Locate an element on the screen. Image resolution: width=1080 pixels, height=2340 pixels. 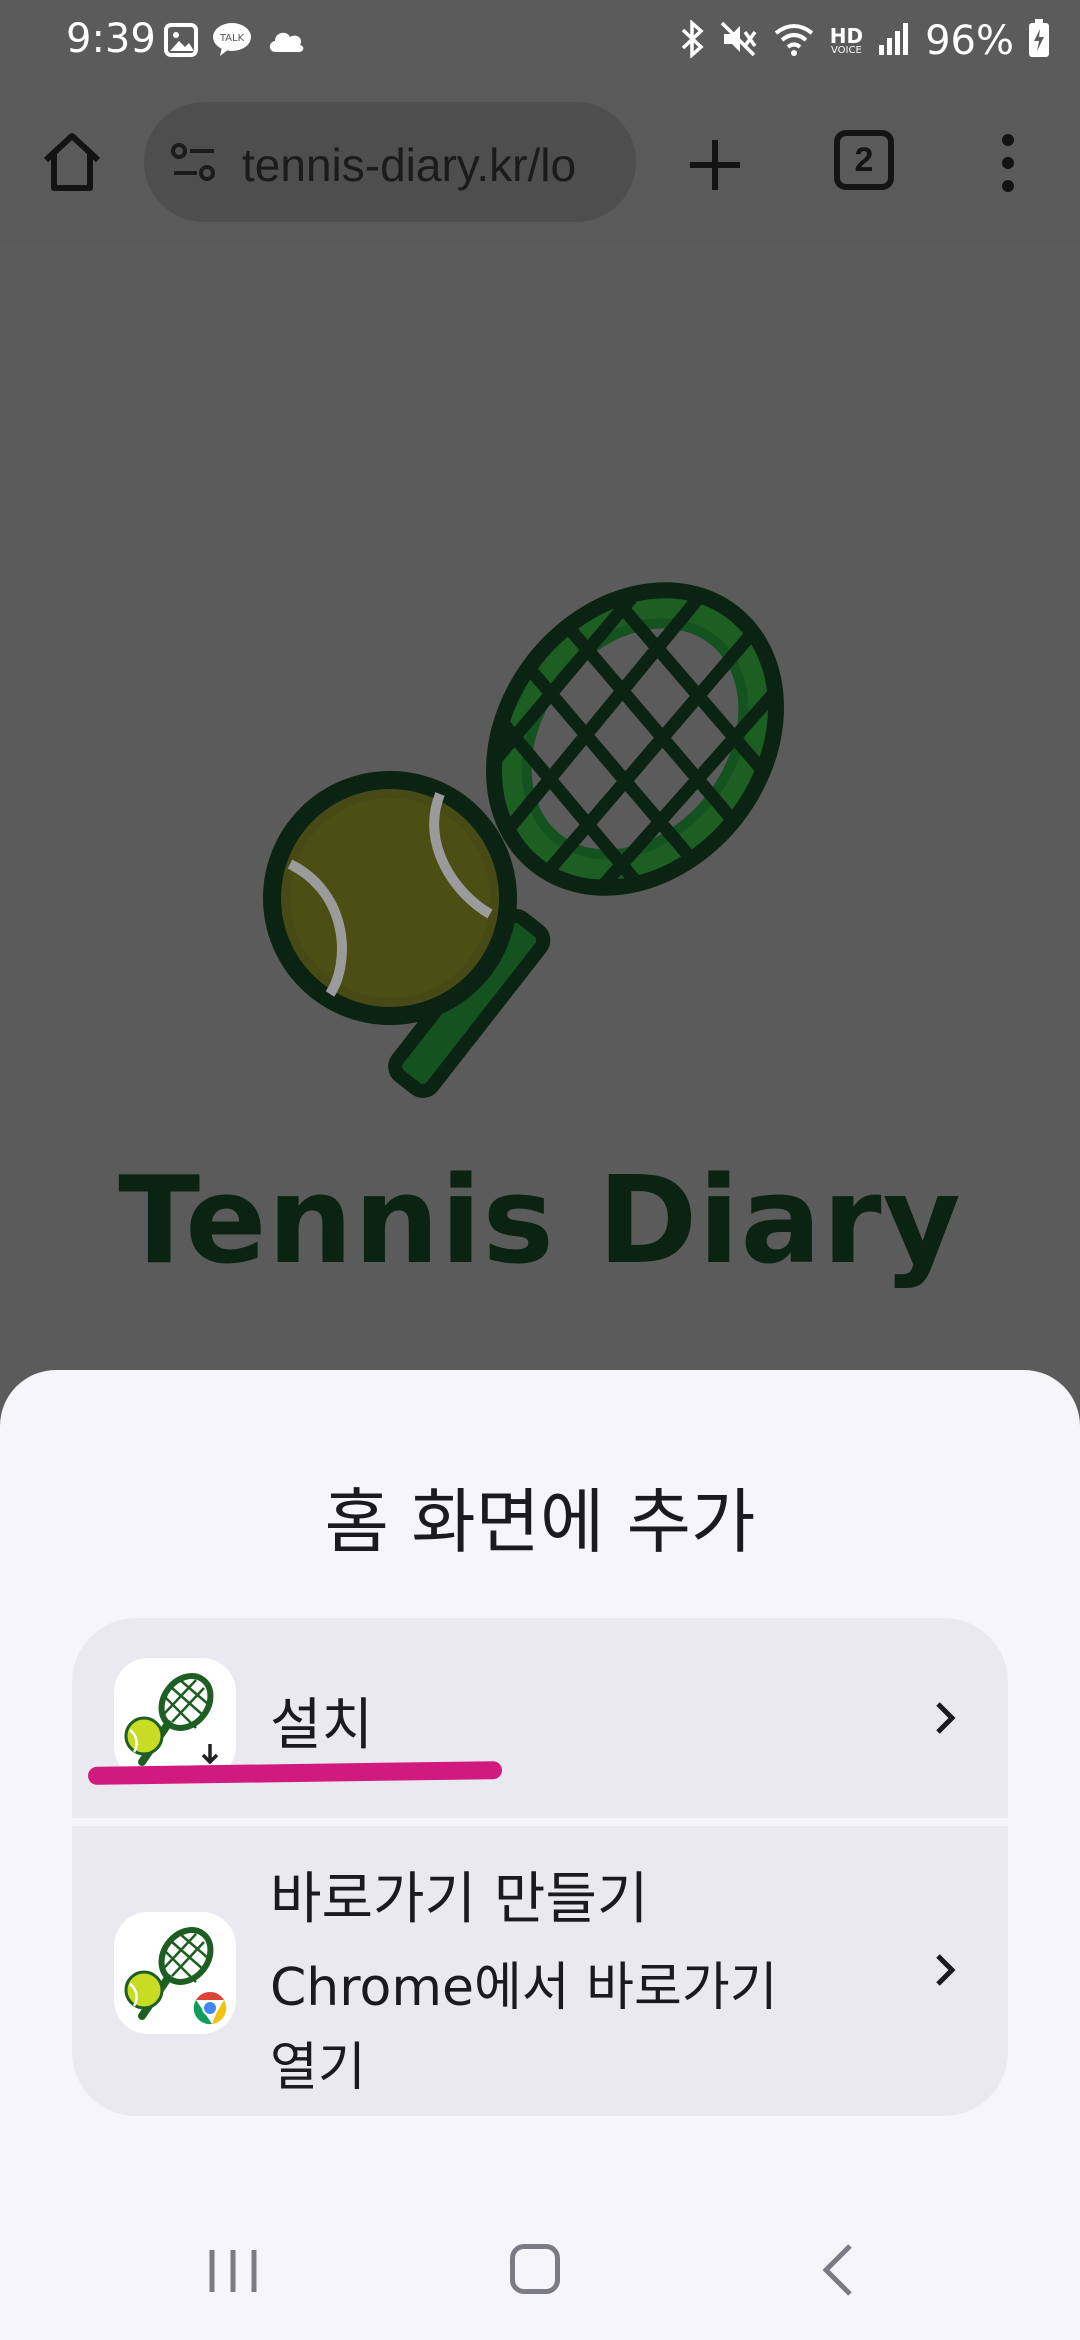
signal-icon is located at coordinates (894, 41).